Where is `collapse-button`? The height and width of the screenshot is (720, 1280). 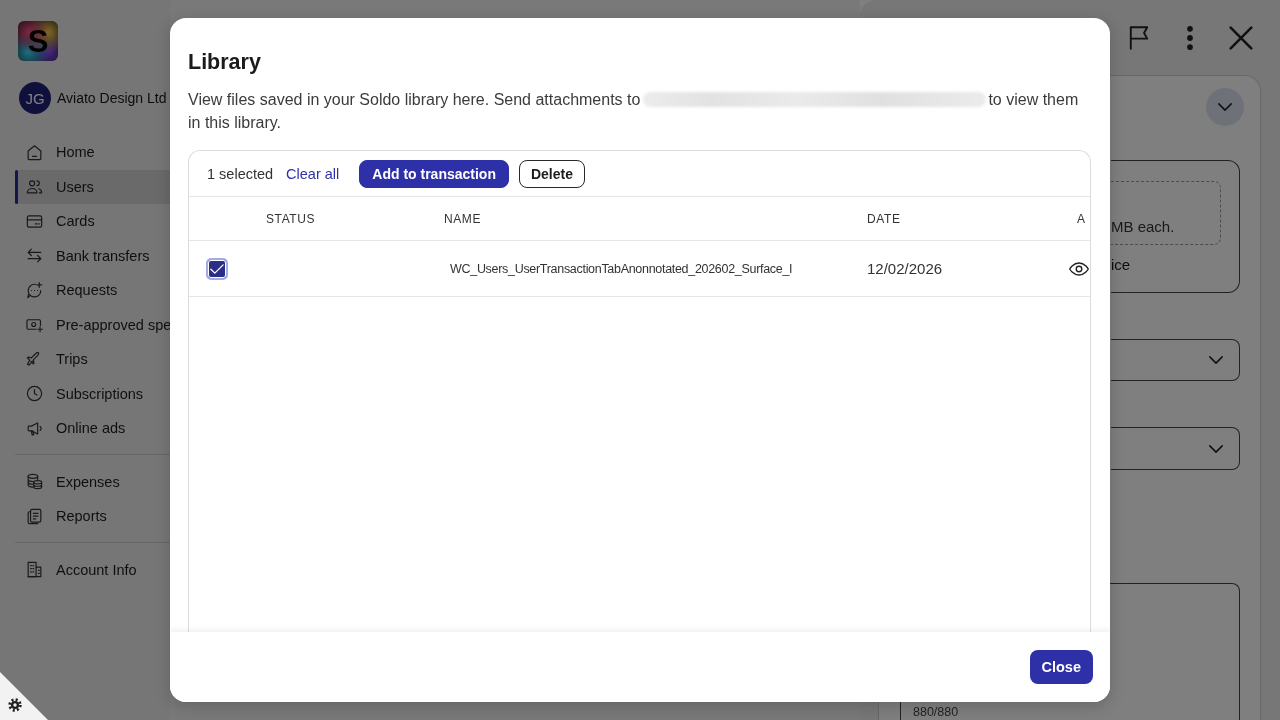 collapse-button is located at coordinates (1225, 107).